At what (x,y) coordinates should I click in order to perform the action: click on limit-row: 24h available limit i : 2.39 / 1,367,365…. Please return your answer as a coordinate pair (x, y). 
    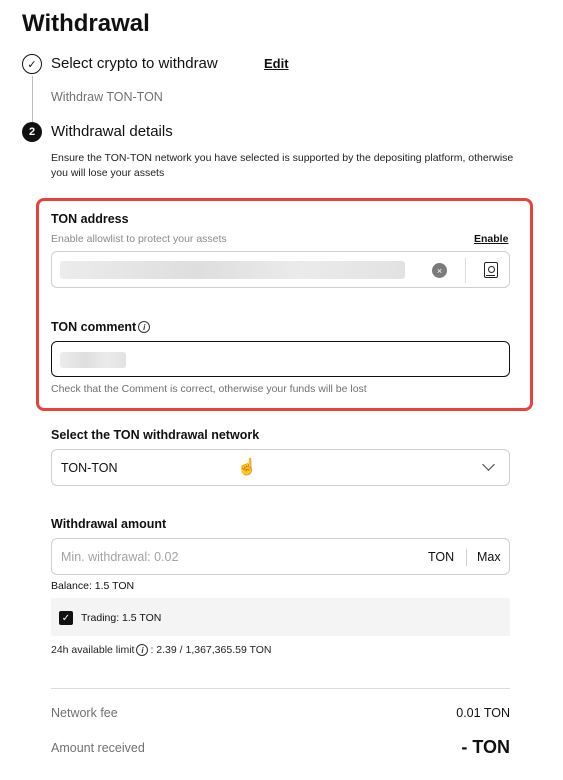
    Looking at the image, I should click on (161, 650).